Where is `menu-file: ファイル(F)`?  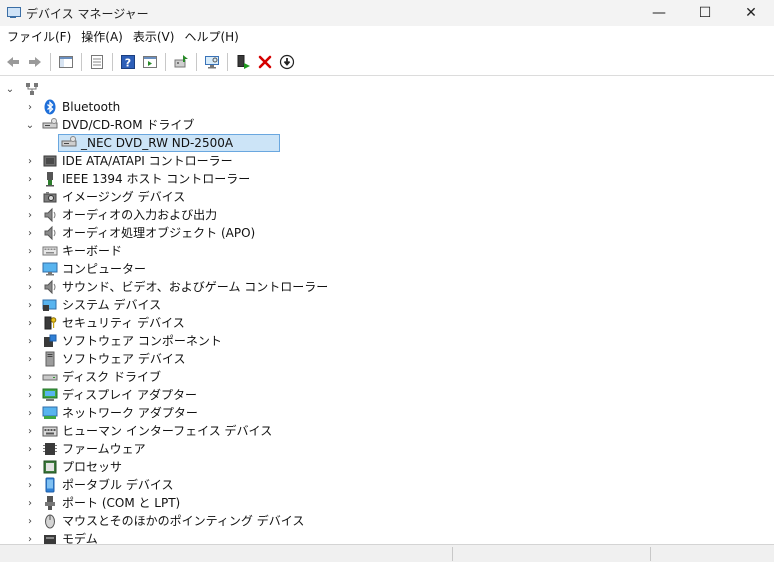 menu-file: ファイル(F) is located at coordinates (39, 37).